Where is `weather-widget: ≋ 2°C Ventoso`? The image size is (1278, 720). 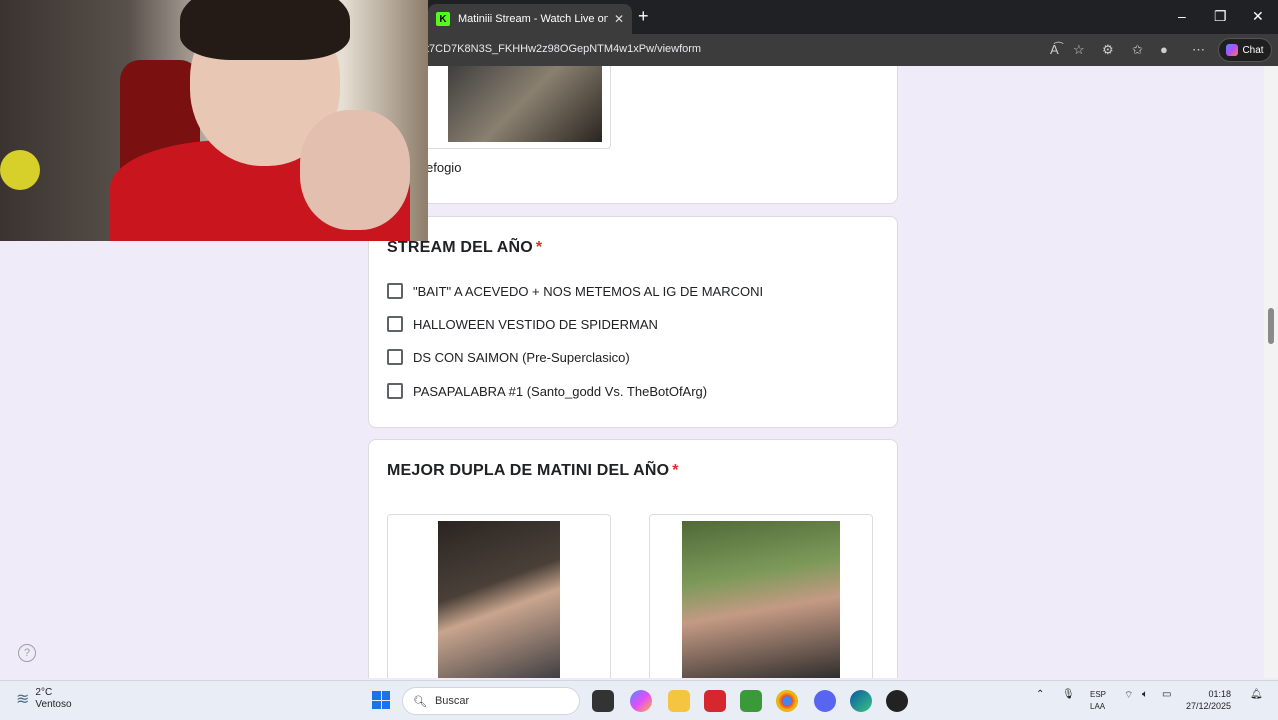 weather-widget: ≋ 2°C Ventoso is located at coordinates (44, 699).